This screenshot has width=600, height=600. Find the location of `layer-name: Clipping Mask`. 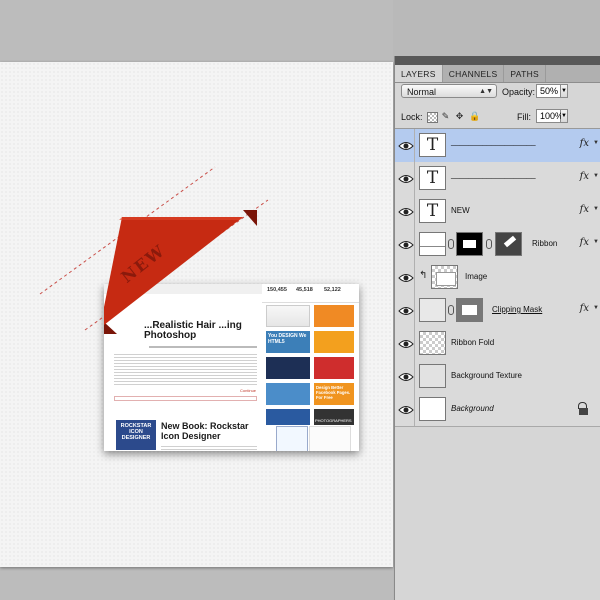

layer-name: Clipping Mask is located at coordinates (517, 309).